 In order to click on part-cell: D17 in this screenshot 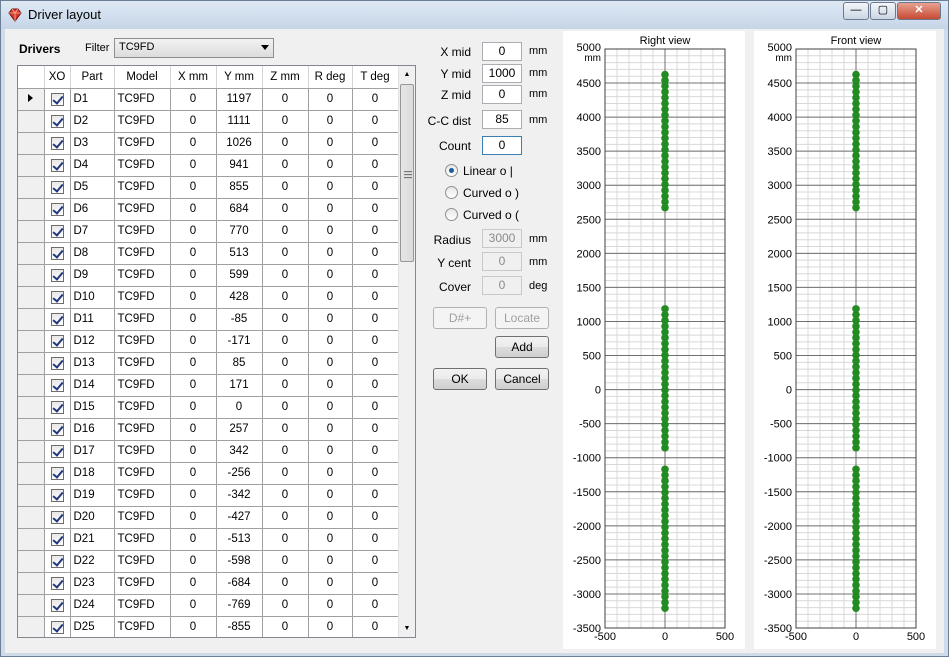, I will do `click(92, 451)`.